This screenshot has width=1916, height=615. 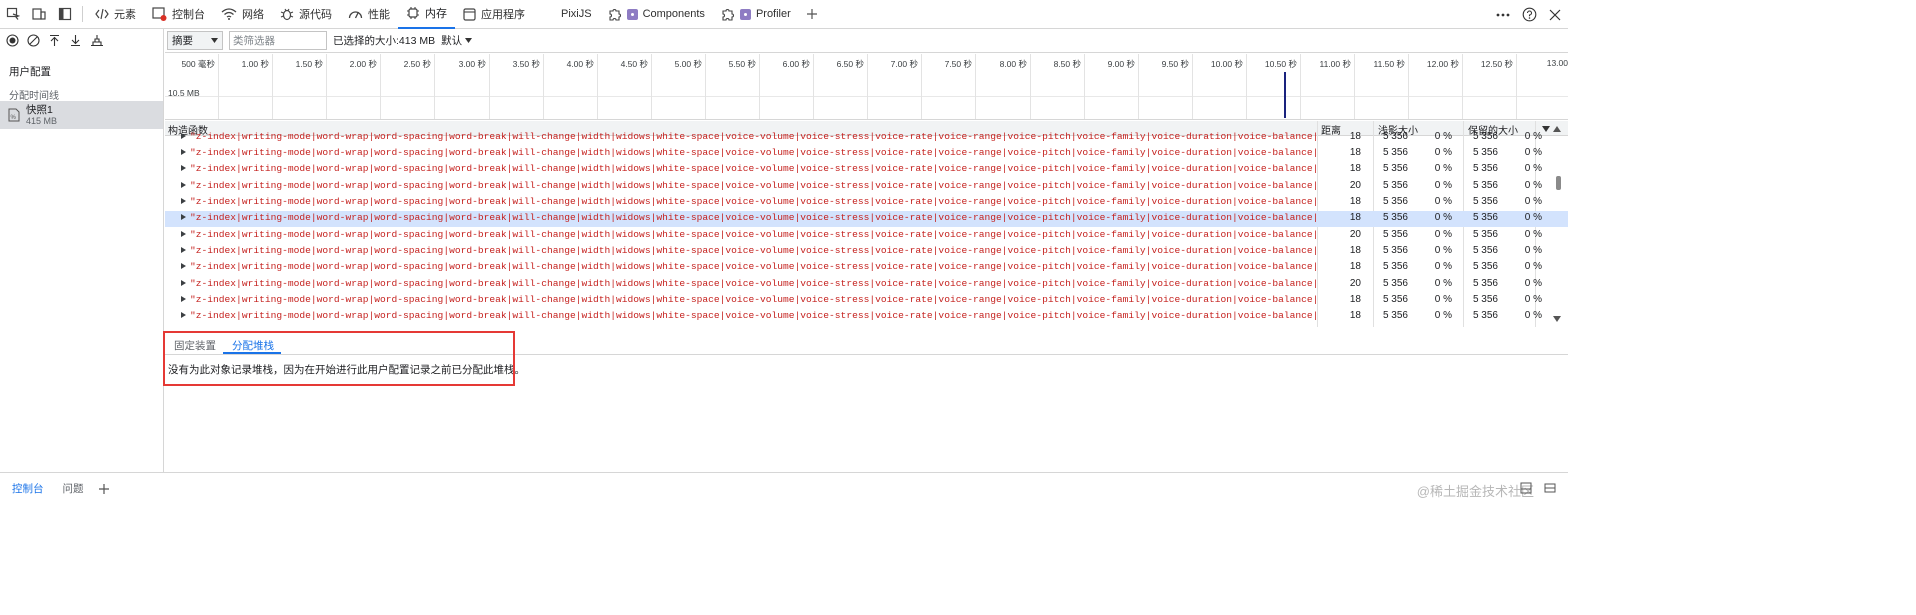 I want to click on drawer-tab-console: 控制台, so click(x=25, y=489).